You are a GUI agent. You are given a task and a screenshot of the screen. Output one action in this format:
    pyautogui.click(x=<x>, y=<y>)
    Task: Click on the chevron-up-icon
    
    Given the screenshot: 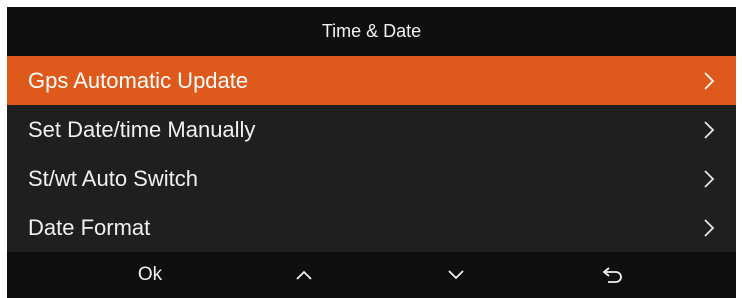 What is the action you would take?
    pyautogui.click(x=304, y=275)
    